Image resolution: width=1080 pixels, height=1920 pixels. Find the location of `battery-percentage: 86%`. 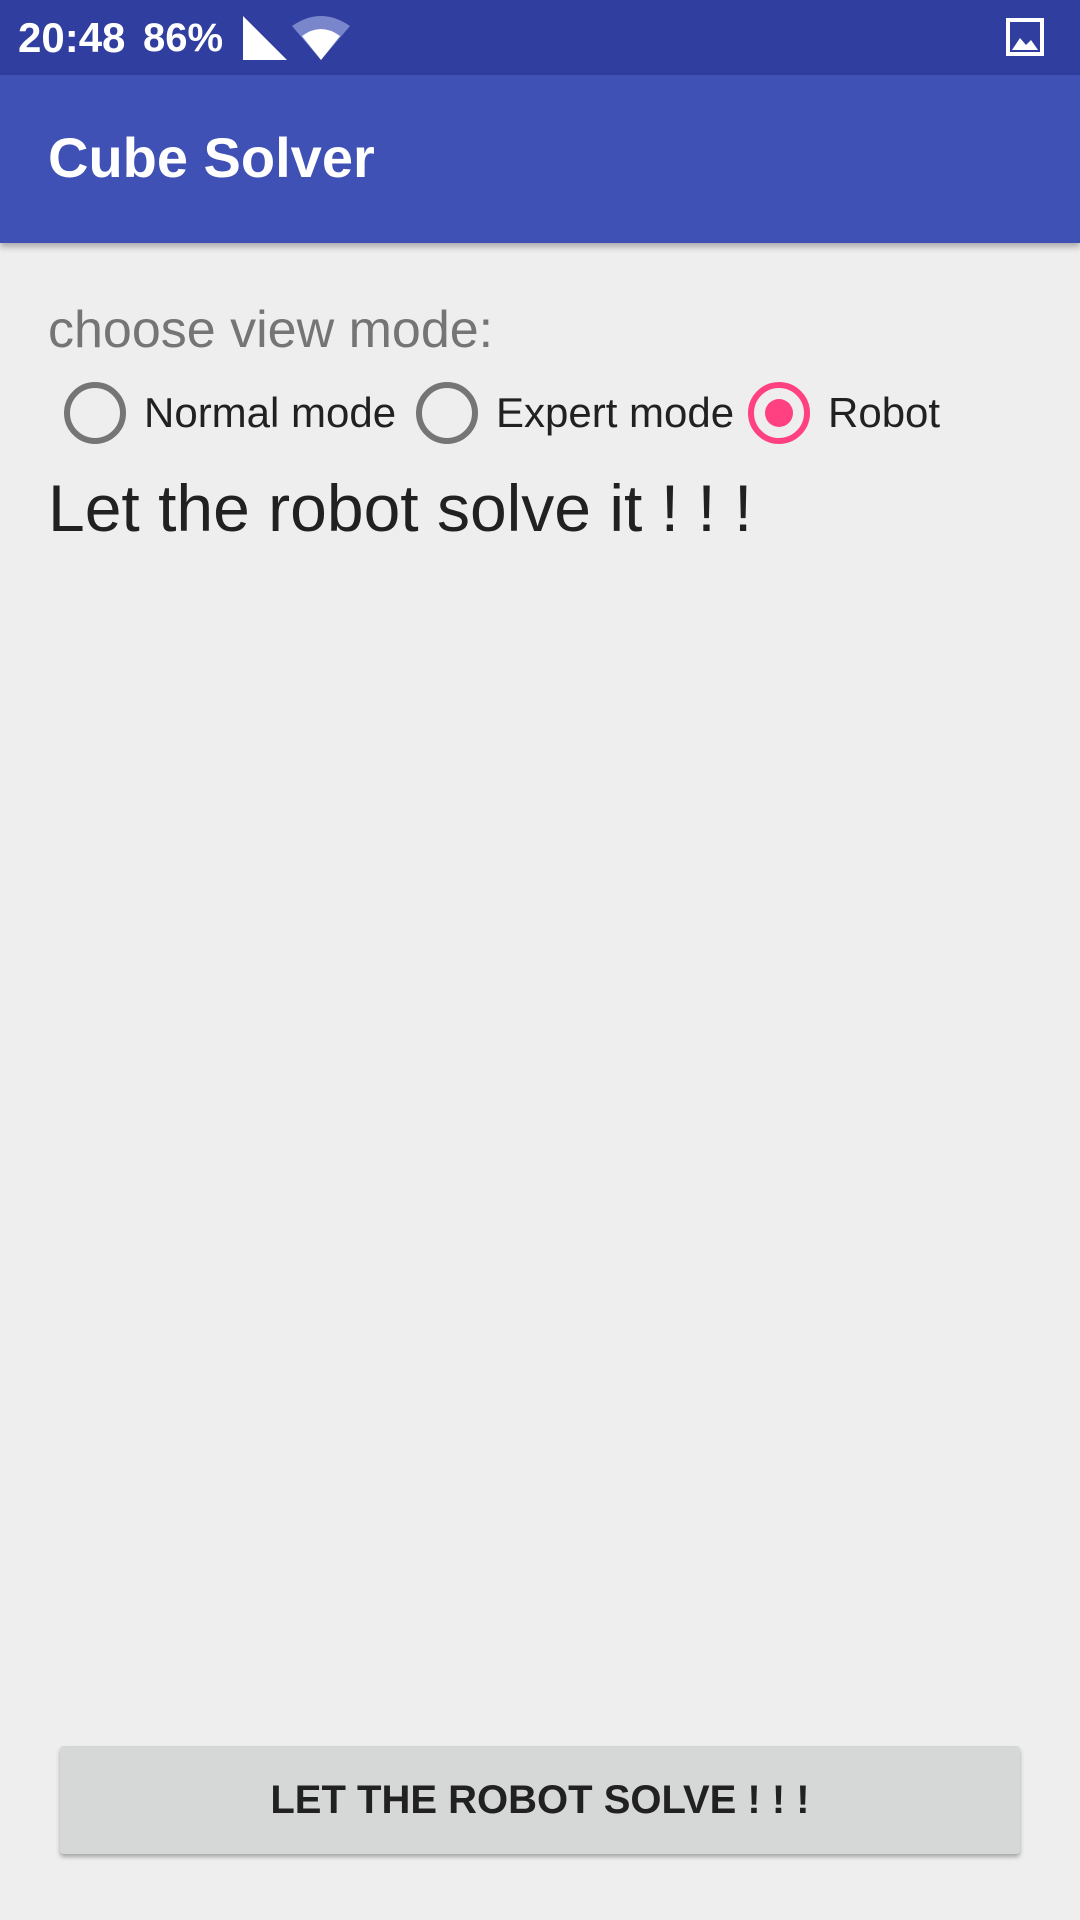

battery-percentage: 86% is located at coordinates (183, 38).